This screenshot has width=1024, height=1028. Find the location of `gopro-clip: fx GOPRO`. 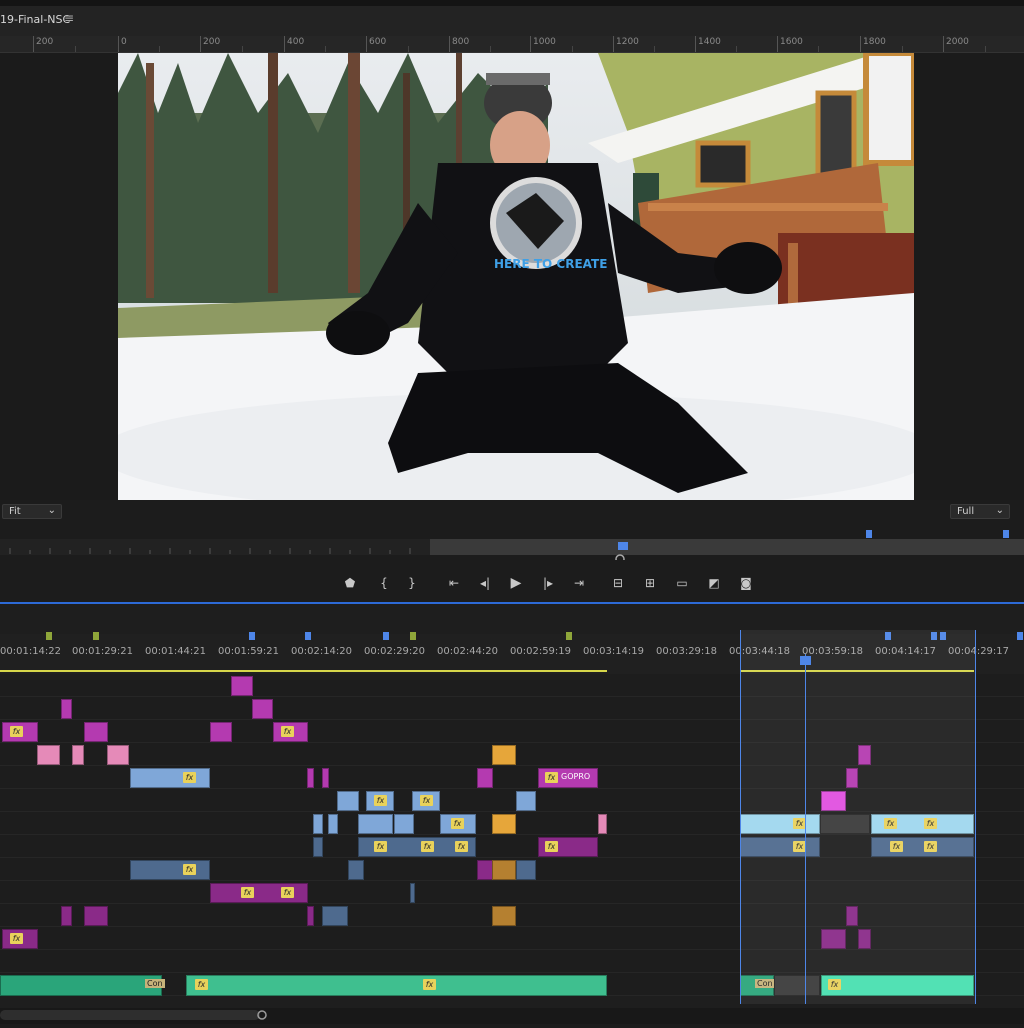

gopro-clip: fx GOPRO is located at coordinates (568, 778).